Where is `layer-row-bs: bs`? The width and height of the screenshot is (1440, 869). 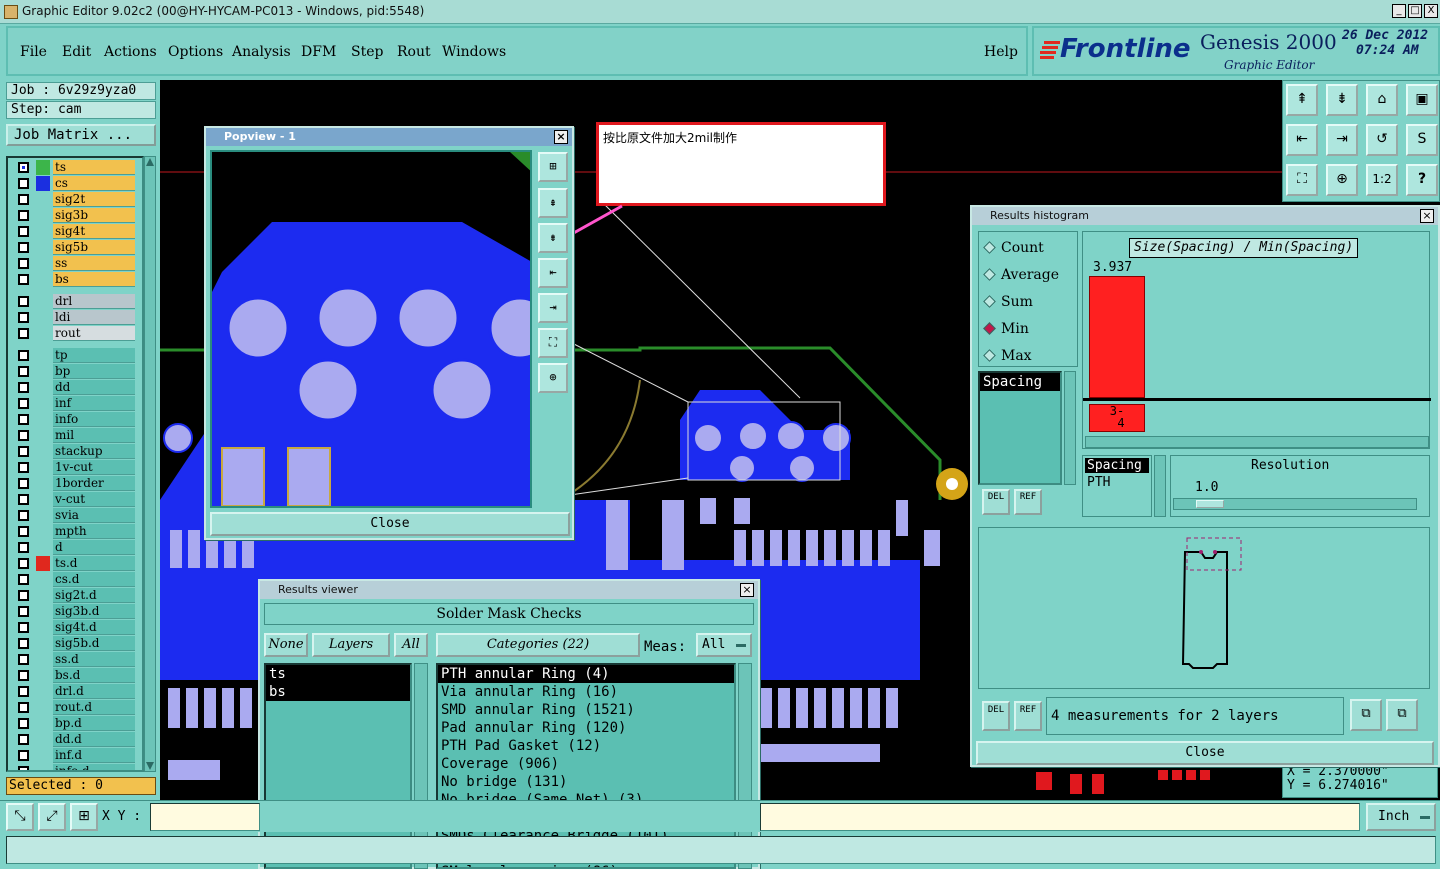
layer-row-bs: bs is located at coordinates (74, 279).